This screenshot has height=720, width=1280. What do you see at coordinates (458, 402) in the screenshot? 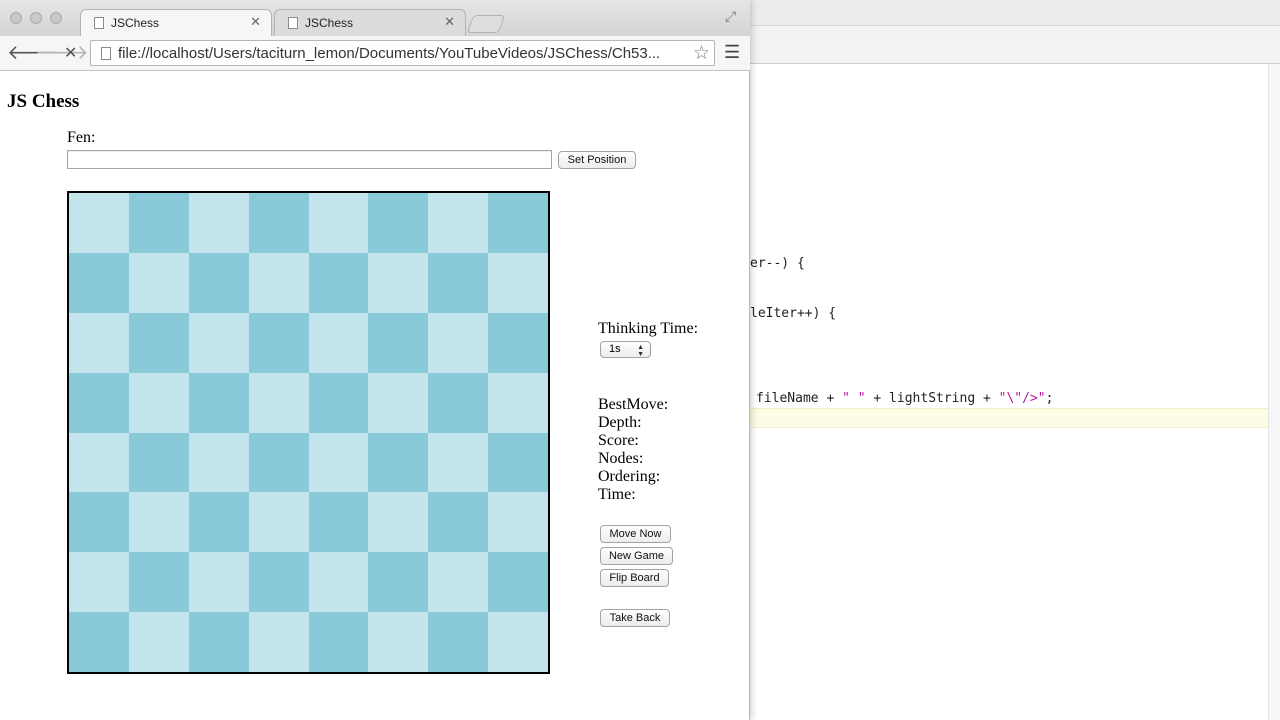
I see `board-square-g5` at bounding box center [458, 402].